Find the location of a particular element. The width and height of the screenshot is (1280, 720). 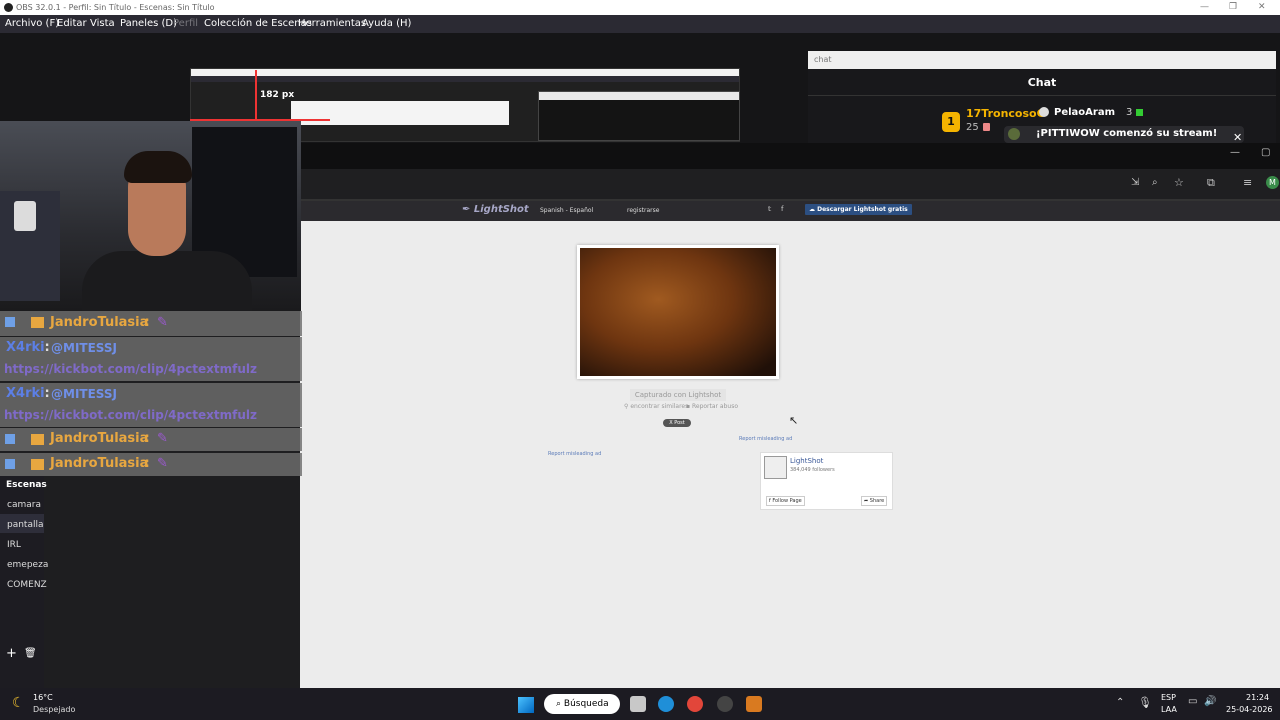

clock-time: 21:24 is located at coordinates (1257, 697).